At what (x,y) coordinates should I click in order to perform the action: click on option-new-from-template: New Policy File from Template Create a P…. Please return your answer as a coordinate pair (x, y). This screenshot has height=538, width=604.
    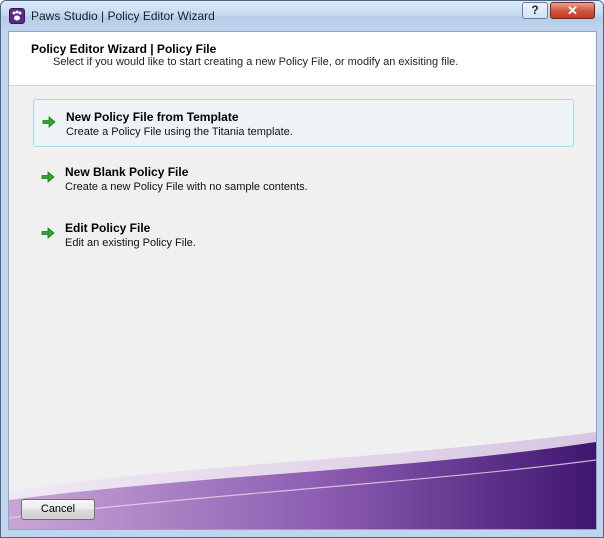
    Looking at the image, I should click on (303, 123).